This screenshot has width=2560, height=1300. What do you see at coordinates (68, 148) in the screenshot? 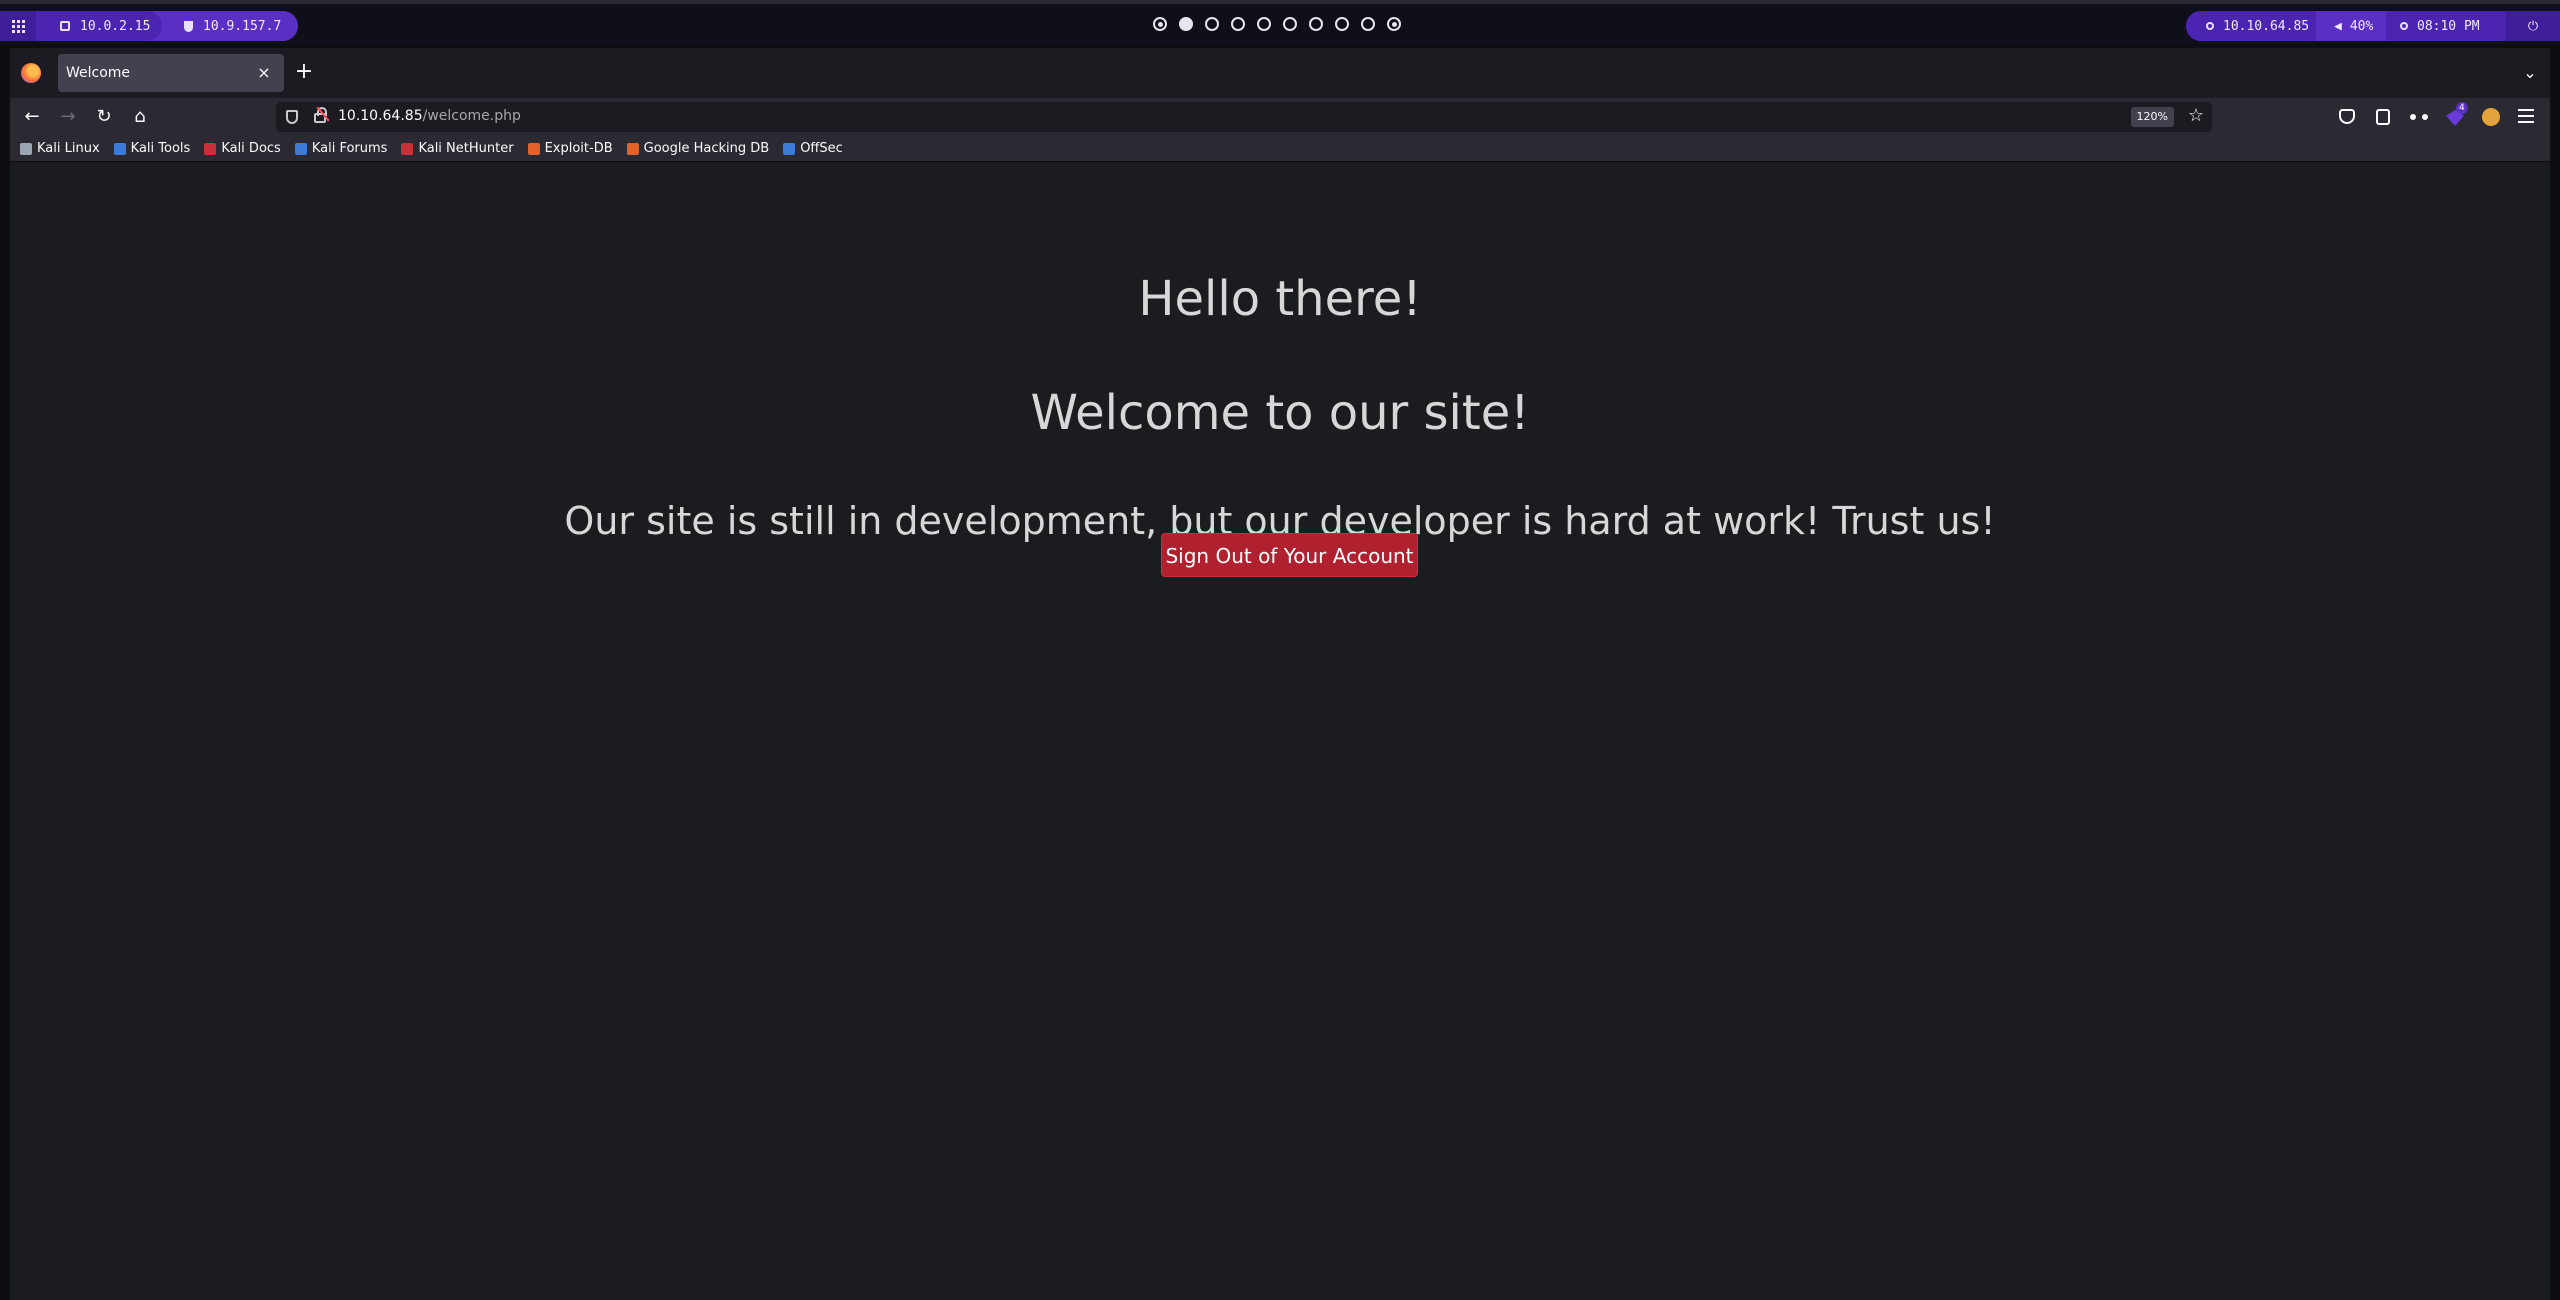
I see `bookmark-label: Kali Linux` at bounding box center [68, 148].